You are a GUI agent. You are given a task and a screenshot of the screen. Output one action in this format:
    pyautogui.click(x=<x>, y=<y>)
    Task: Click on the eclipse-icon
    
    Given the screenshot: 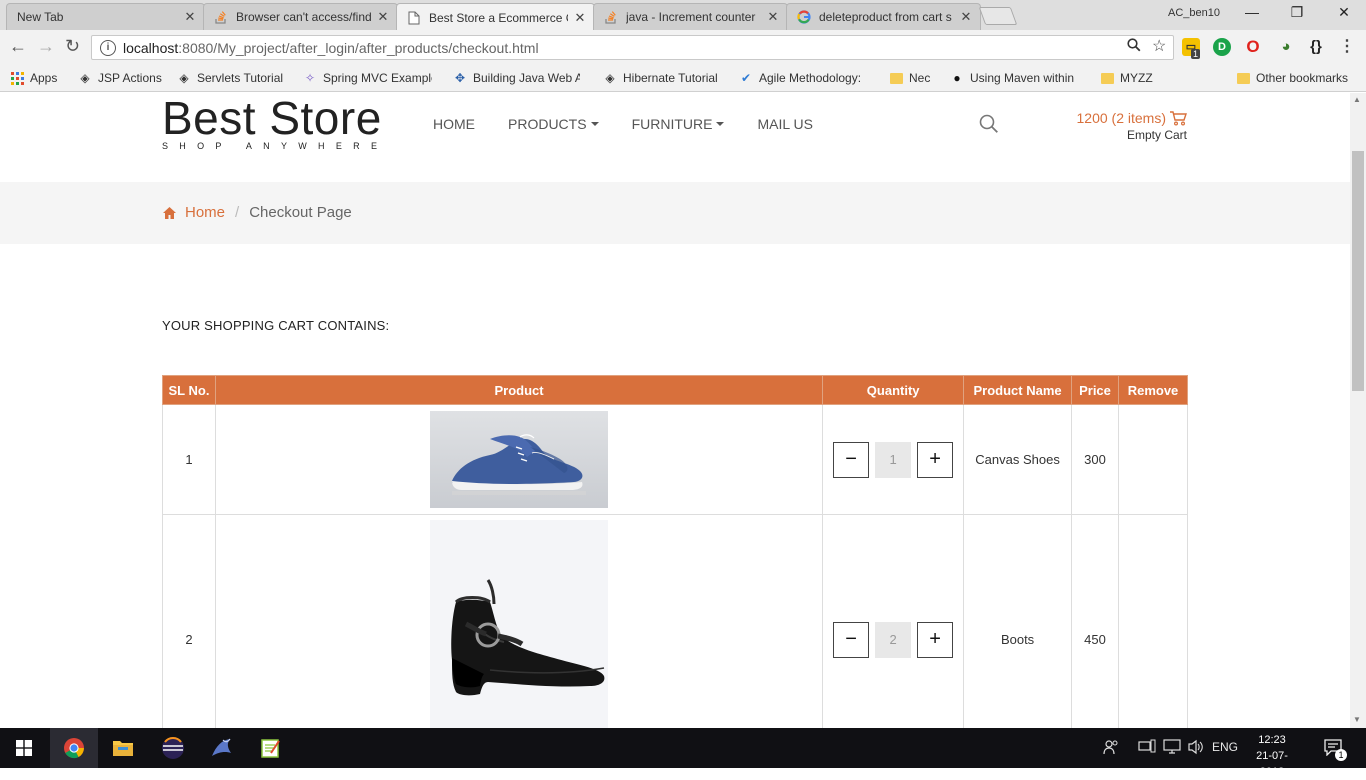 What is the action you would take?
    pyautogui.click(x=173, y=748)
    